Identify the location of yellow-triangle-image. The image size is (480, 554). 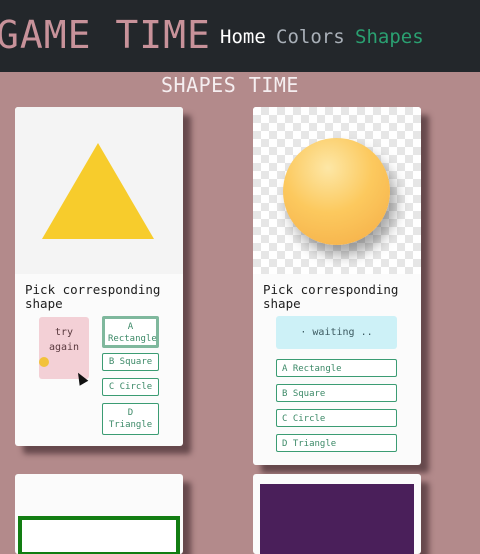
(98, 191).